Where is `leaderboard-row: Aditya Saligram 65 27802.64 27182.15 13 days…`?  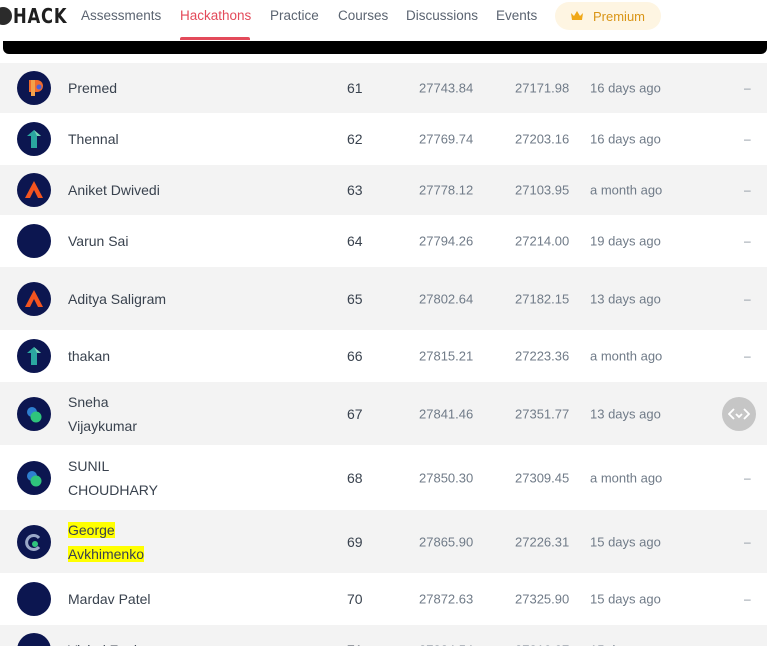 leaderboard-row: Aditya Saligram 65 27802.64 27182.15 13 days… is located at coordinates (383, 299).